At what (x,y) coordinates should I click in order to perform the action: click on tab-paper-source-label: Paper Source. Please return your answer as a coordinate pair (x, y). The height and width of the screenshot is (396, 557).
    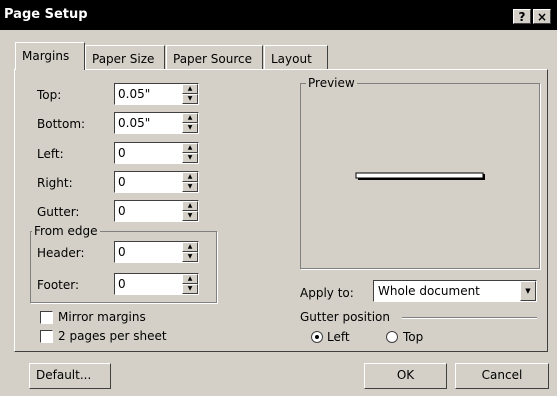
    Looking at the image, I should click on (213, 59).